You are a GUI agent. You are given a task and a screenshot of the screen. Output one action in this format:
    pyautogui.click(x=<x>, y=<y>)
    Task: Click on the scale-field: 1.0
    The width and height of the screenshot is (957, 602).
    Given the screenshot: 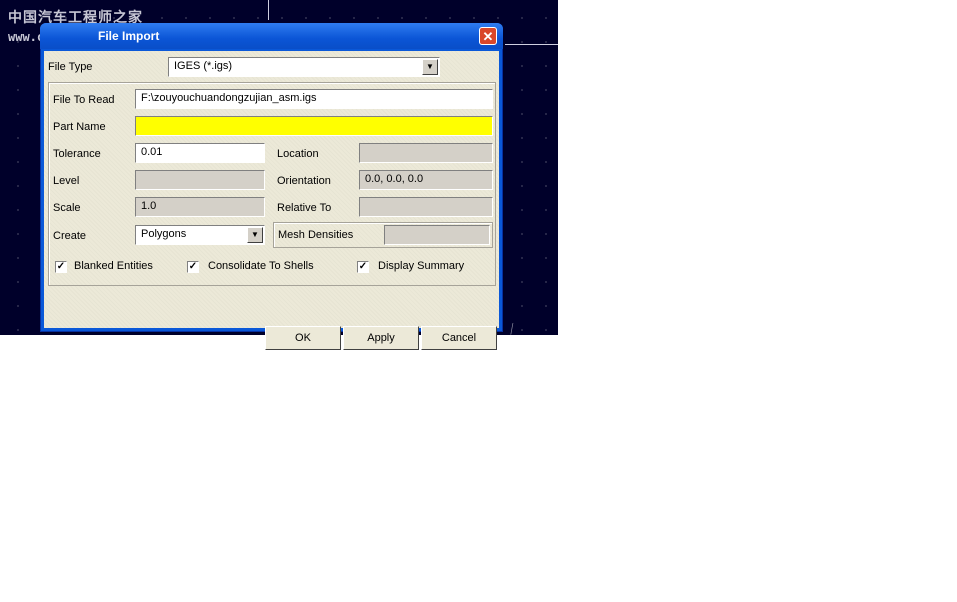 What is the action you would take?
    pyautogui.click(x=200, y=207)
    